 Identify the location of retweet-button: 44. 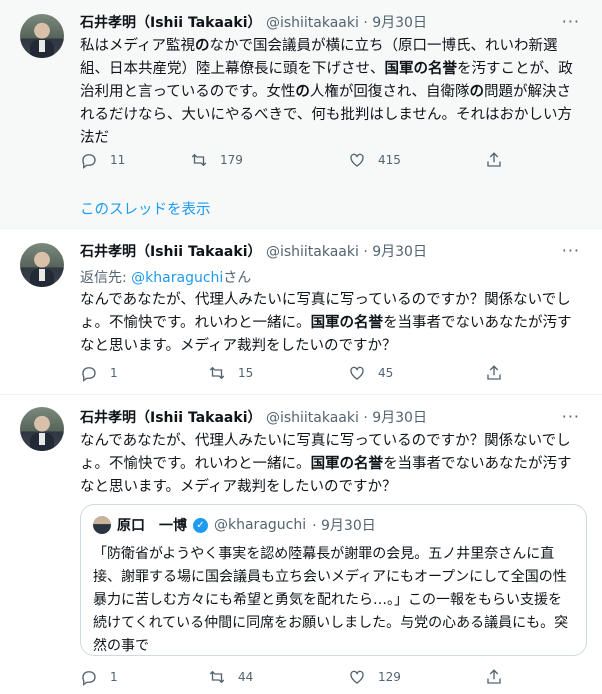
(230, 677).